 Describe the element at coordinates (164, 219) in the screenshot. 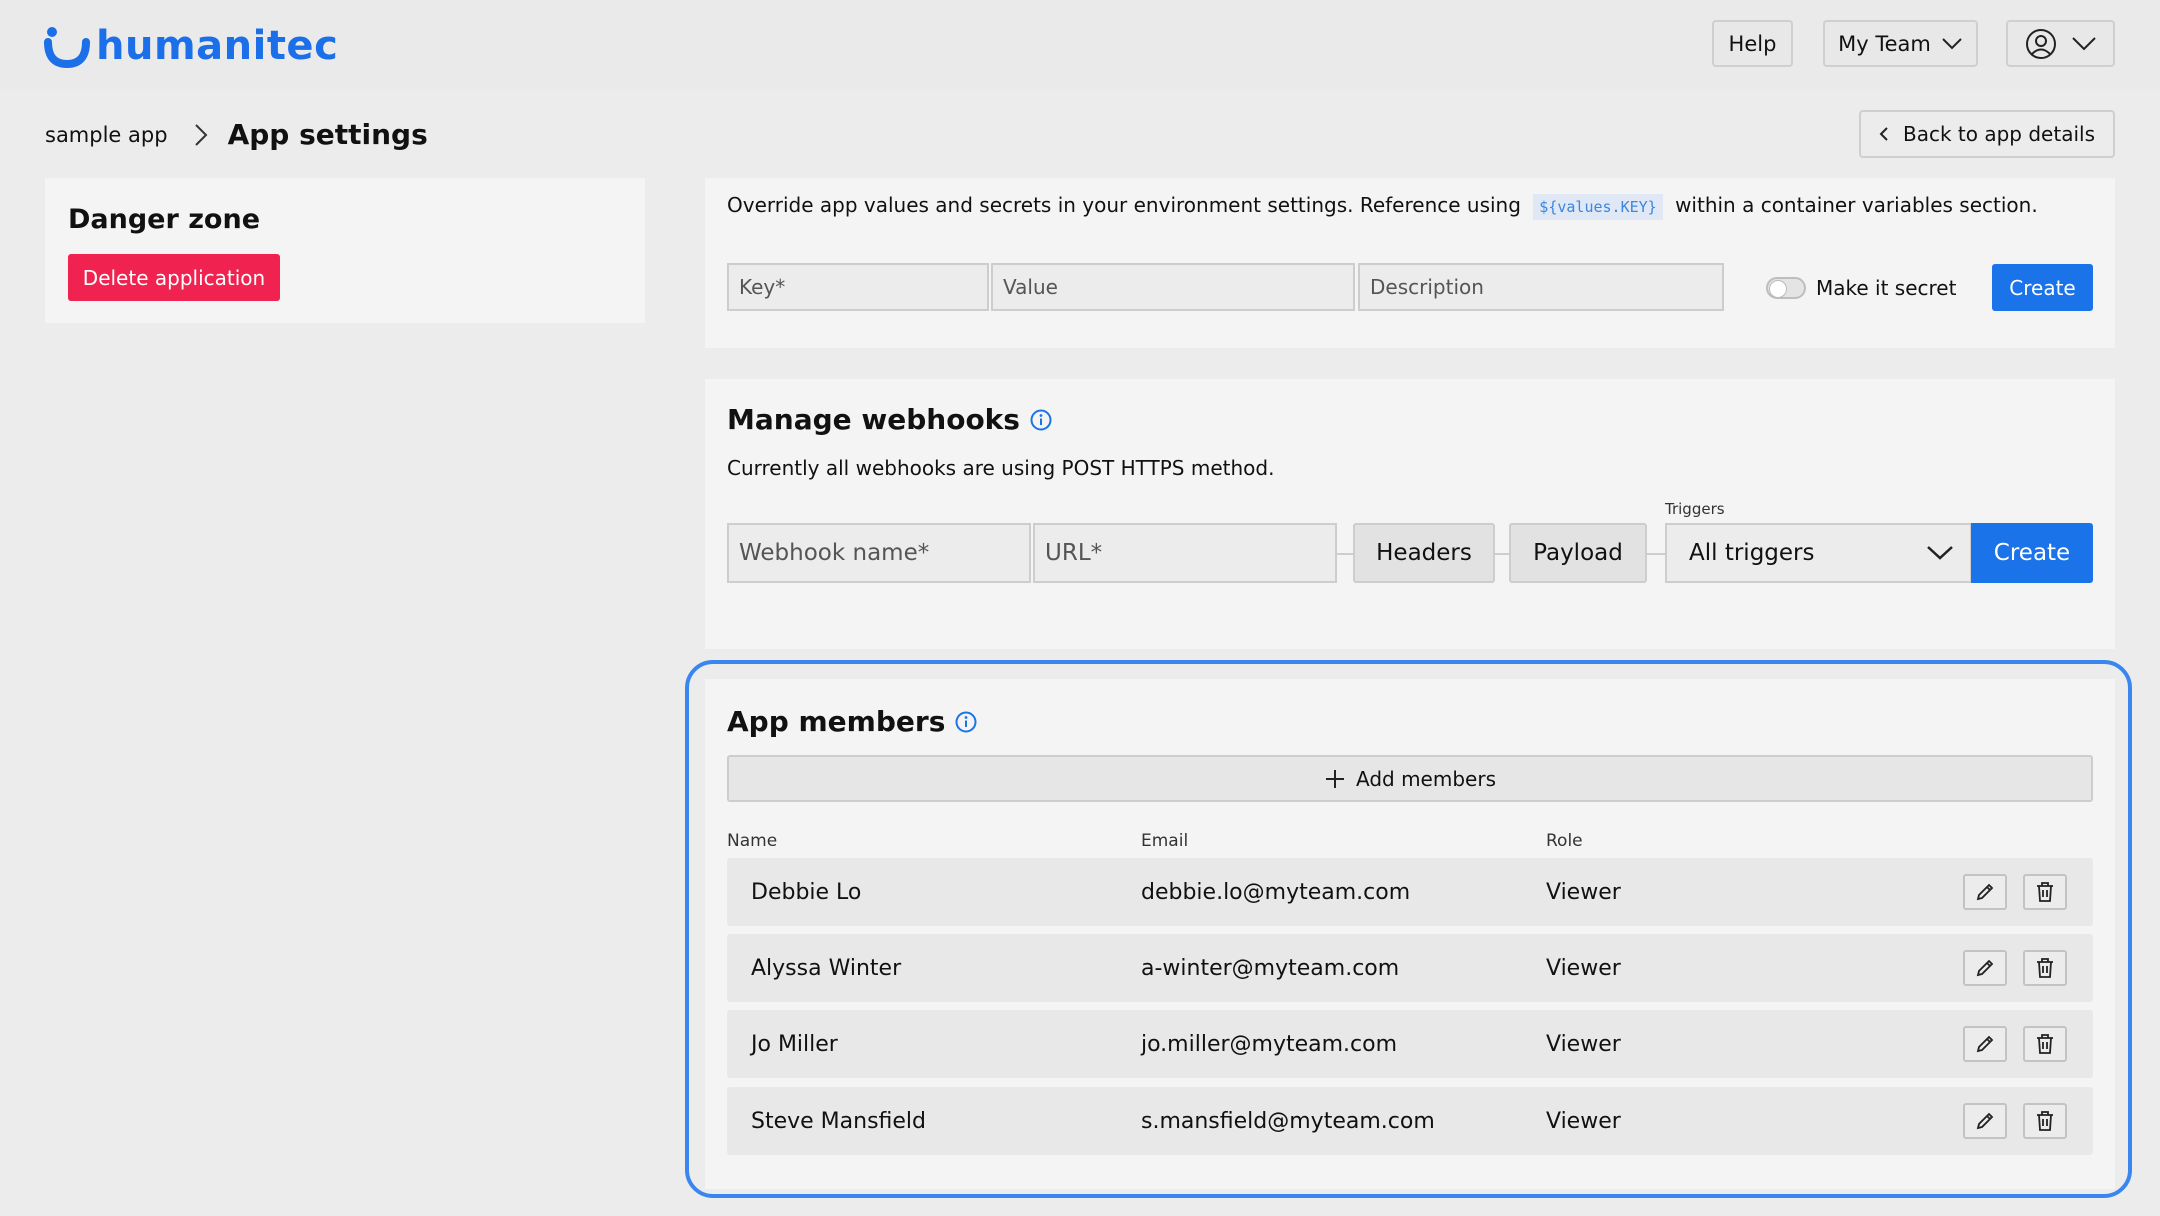

I see `danger-zone-title: Danger zone` at that location.